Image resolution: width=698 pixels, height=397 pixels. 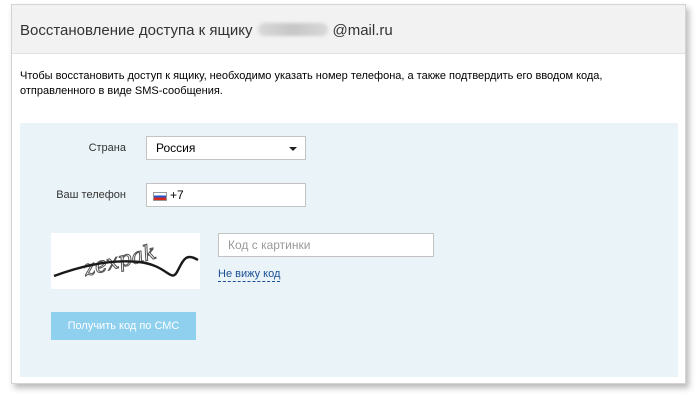 What do you see at coordinates (160, 196) in the screenshot?
I see `russia-flag-icon` at bounding box center [160, 196].